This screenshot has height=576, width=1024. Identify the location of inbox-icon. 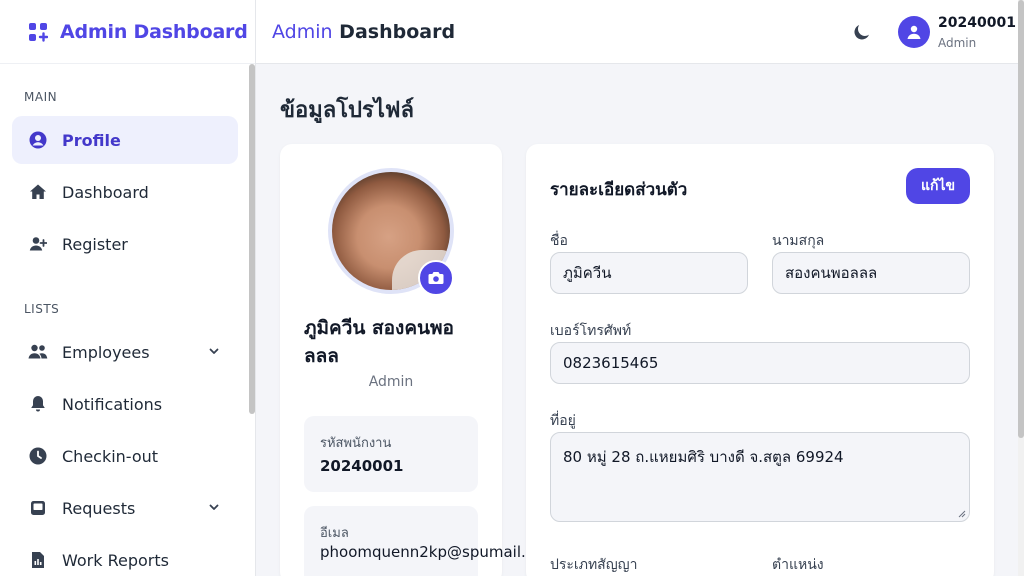
(38, 508).